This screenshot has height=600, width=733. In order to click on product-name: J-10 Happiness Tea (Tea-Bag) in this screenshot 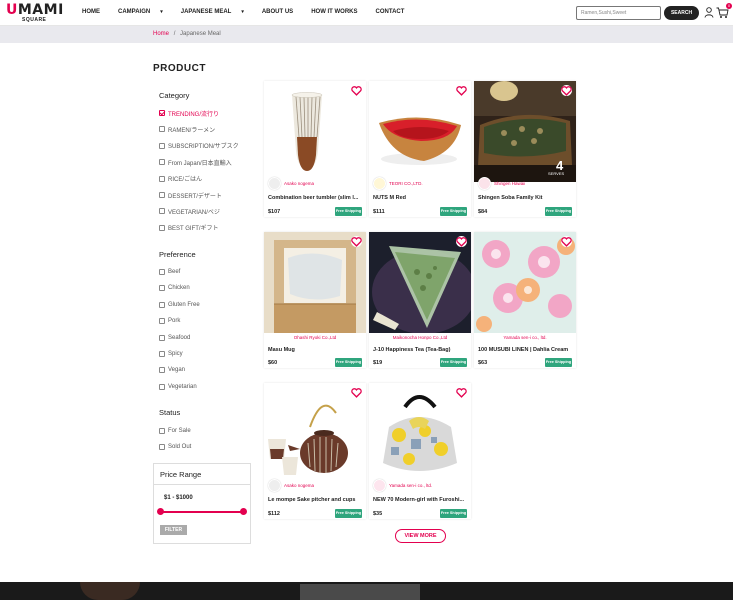, I will do `click(421, 350)`.